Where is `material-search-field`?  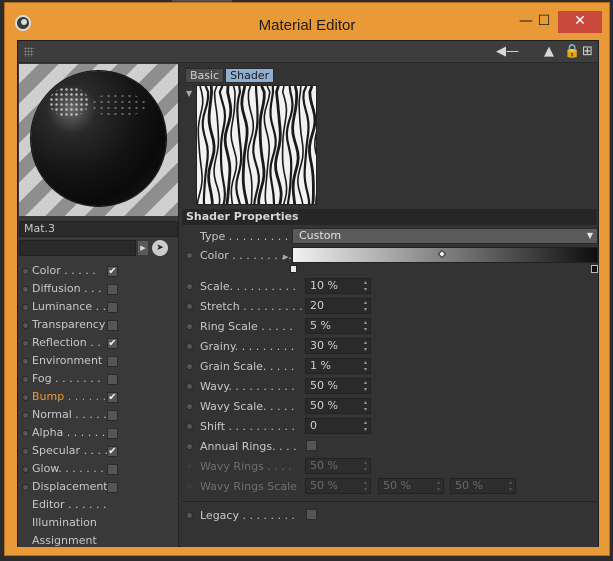
material-search-field is located at coordinates (77, 248).